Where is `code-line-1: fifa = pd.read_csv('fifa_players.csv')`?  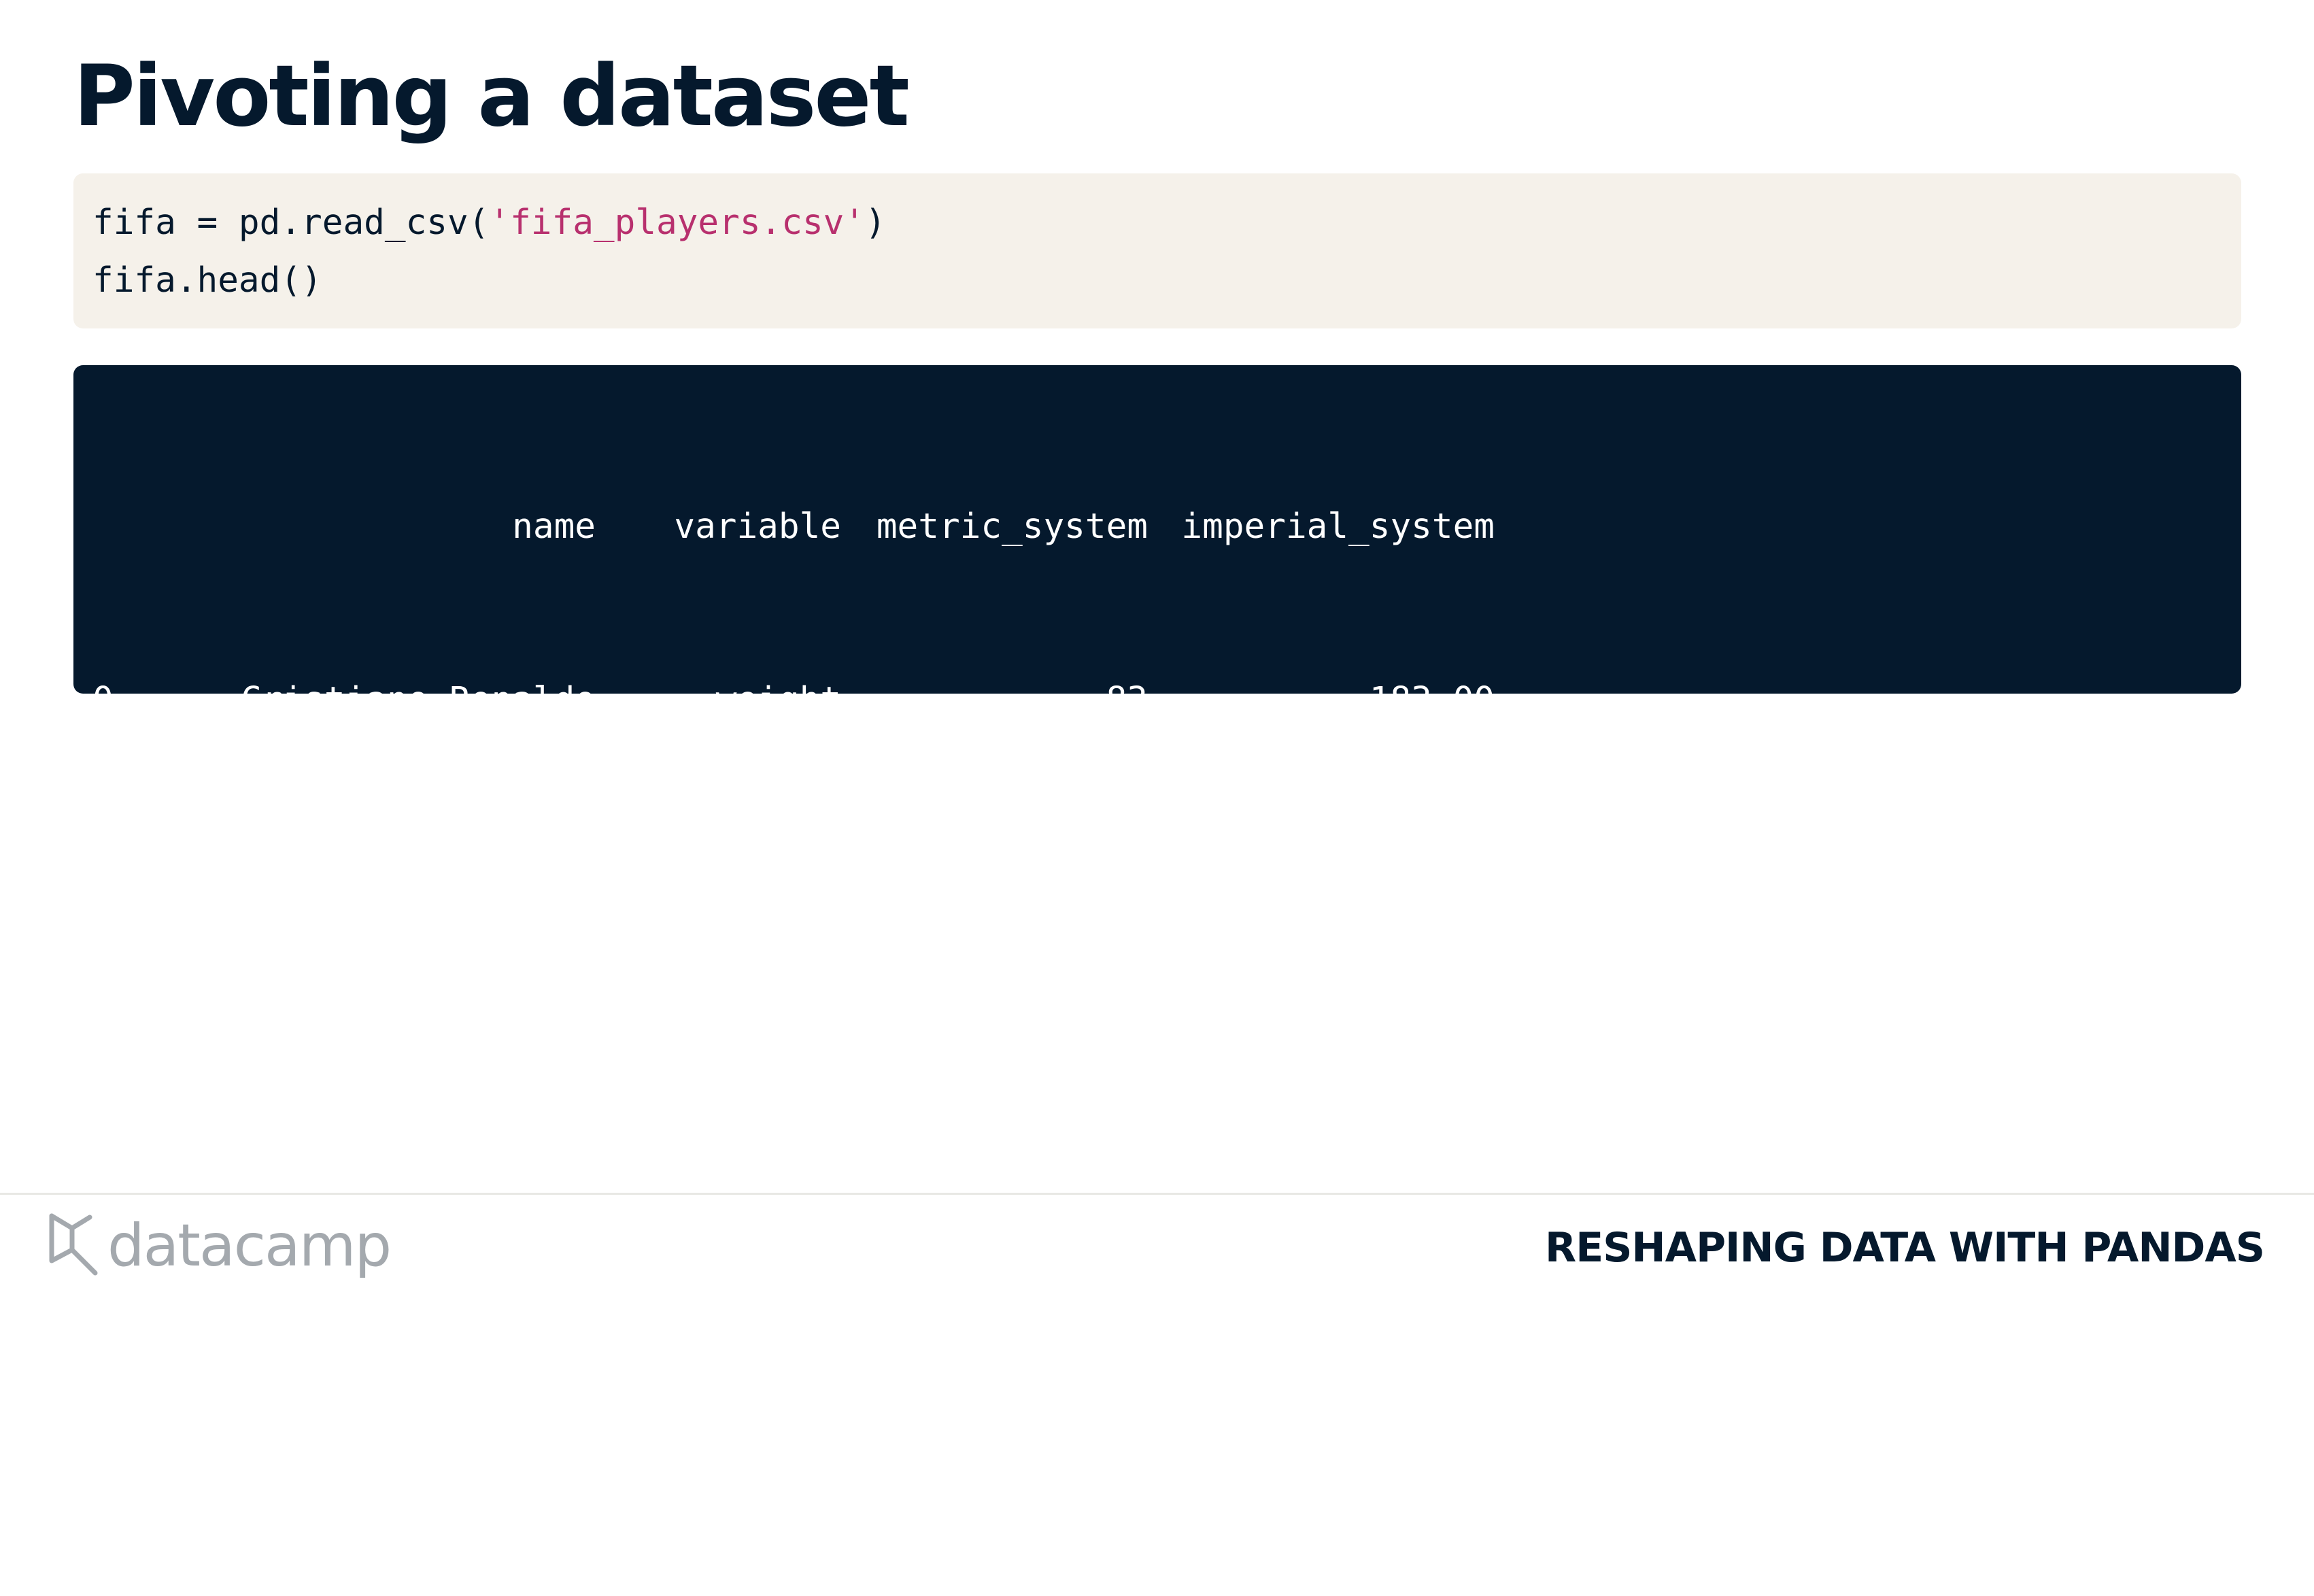
code-line-1: fifa = pd.read_csv('fifa_players.csv') is located at coordinates (1166, 223).